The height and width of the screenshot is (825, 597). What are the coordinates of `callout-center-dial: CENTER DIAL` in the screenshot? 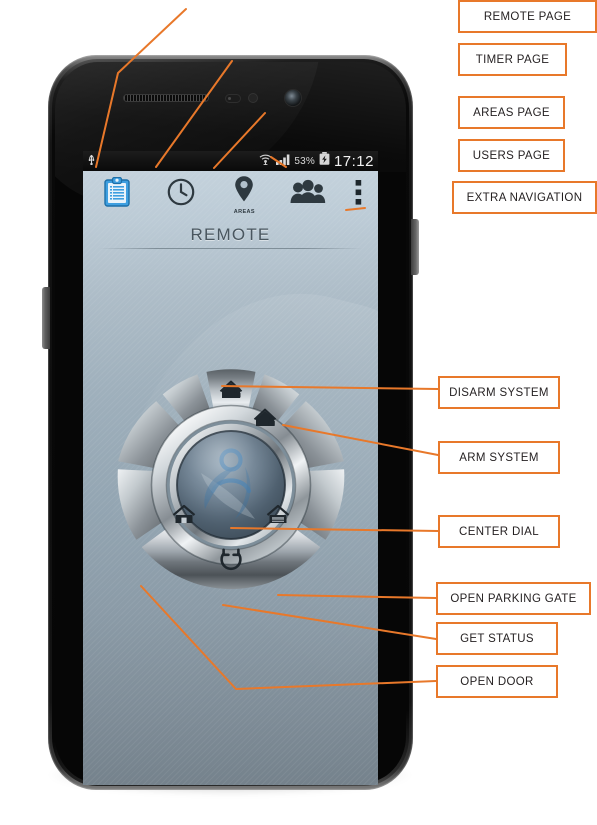 It's located at (499, 531).